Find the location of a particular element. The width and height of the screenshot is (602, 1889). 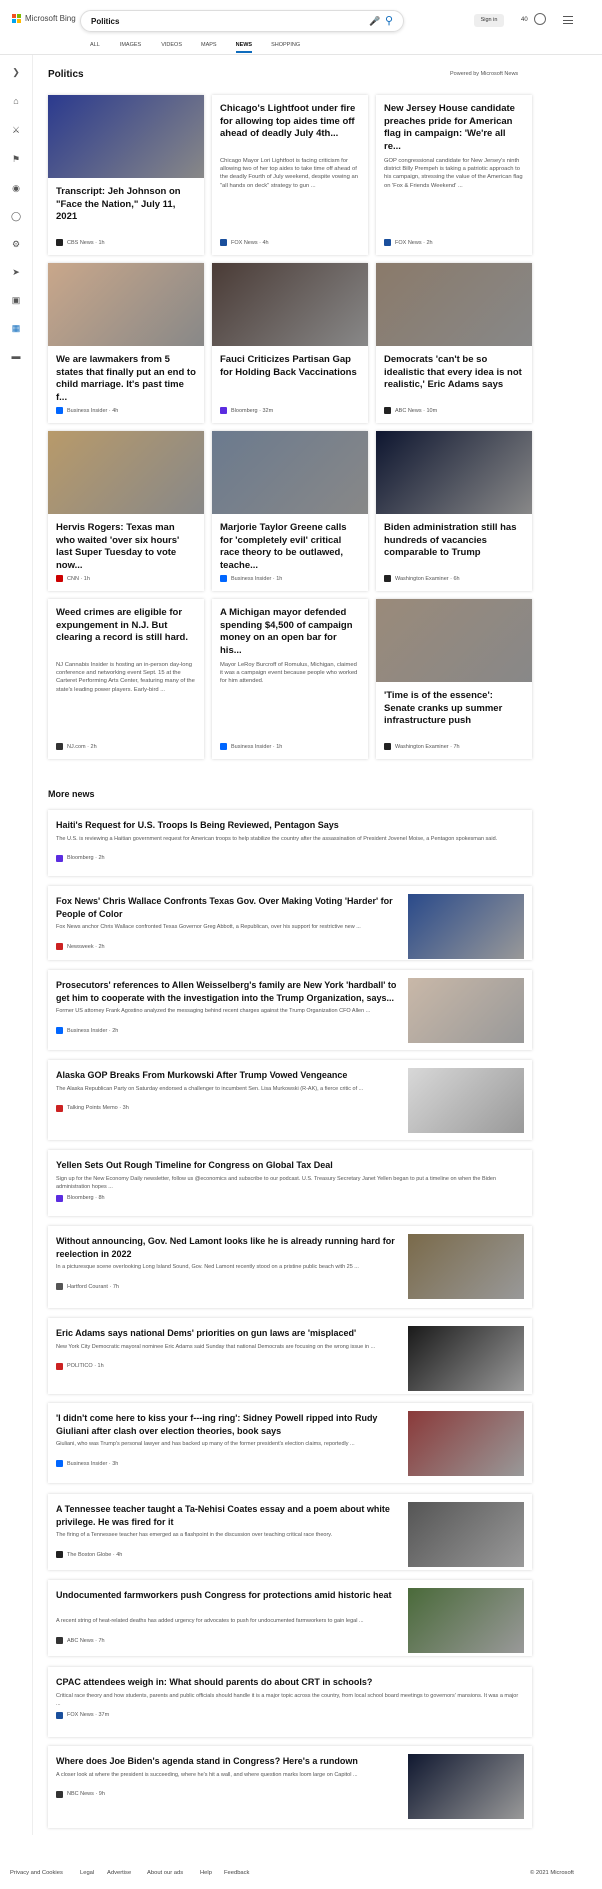

footer-link-help: Help is located at coordinates (206, 1873).